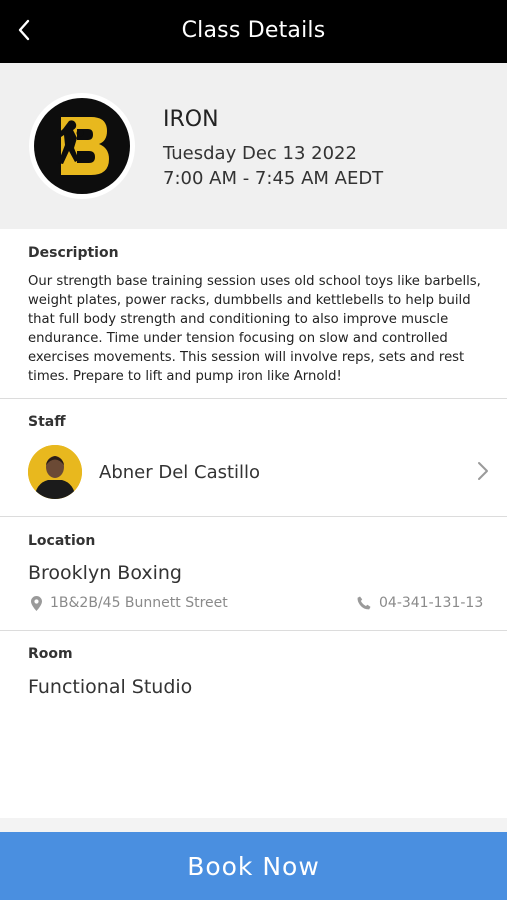  What do you see at coordinates (139, 603) in the screenshot?
I see `address-text: 1B&2B/45 Bunnett Street` at bounding box center [139, 603].